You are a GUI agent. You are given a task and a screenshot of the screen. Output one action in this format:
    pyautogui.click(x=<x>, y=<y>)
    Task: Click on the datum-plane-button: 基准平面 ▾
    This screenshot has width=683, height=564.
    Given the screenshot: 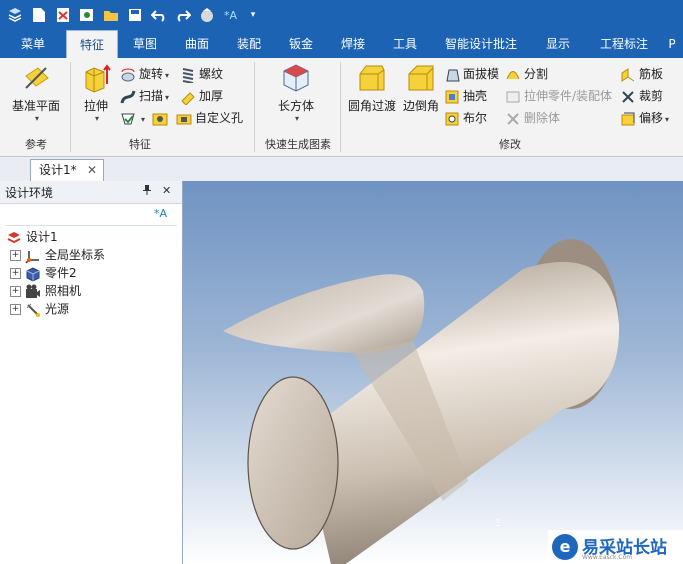 What is the action you would take?
    pyautogui.click(x=36, y=92)
    